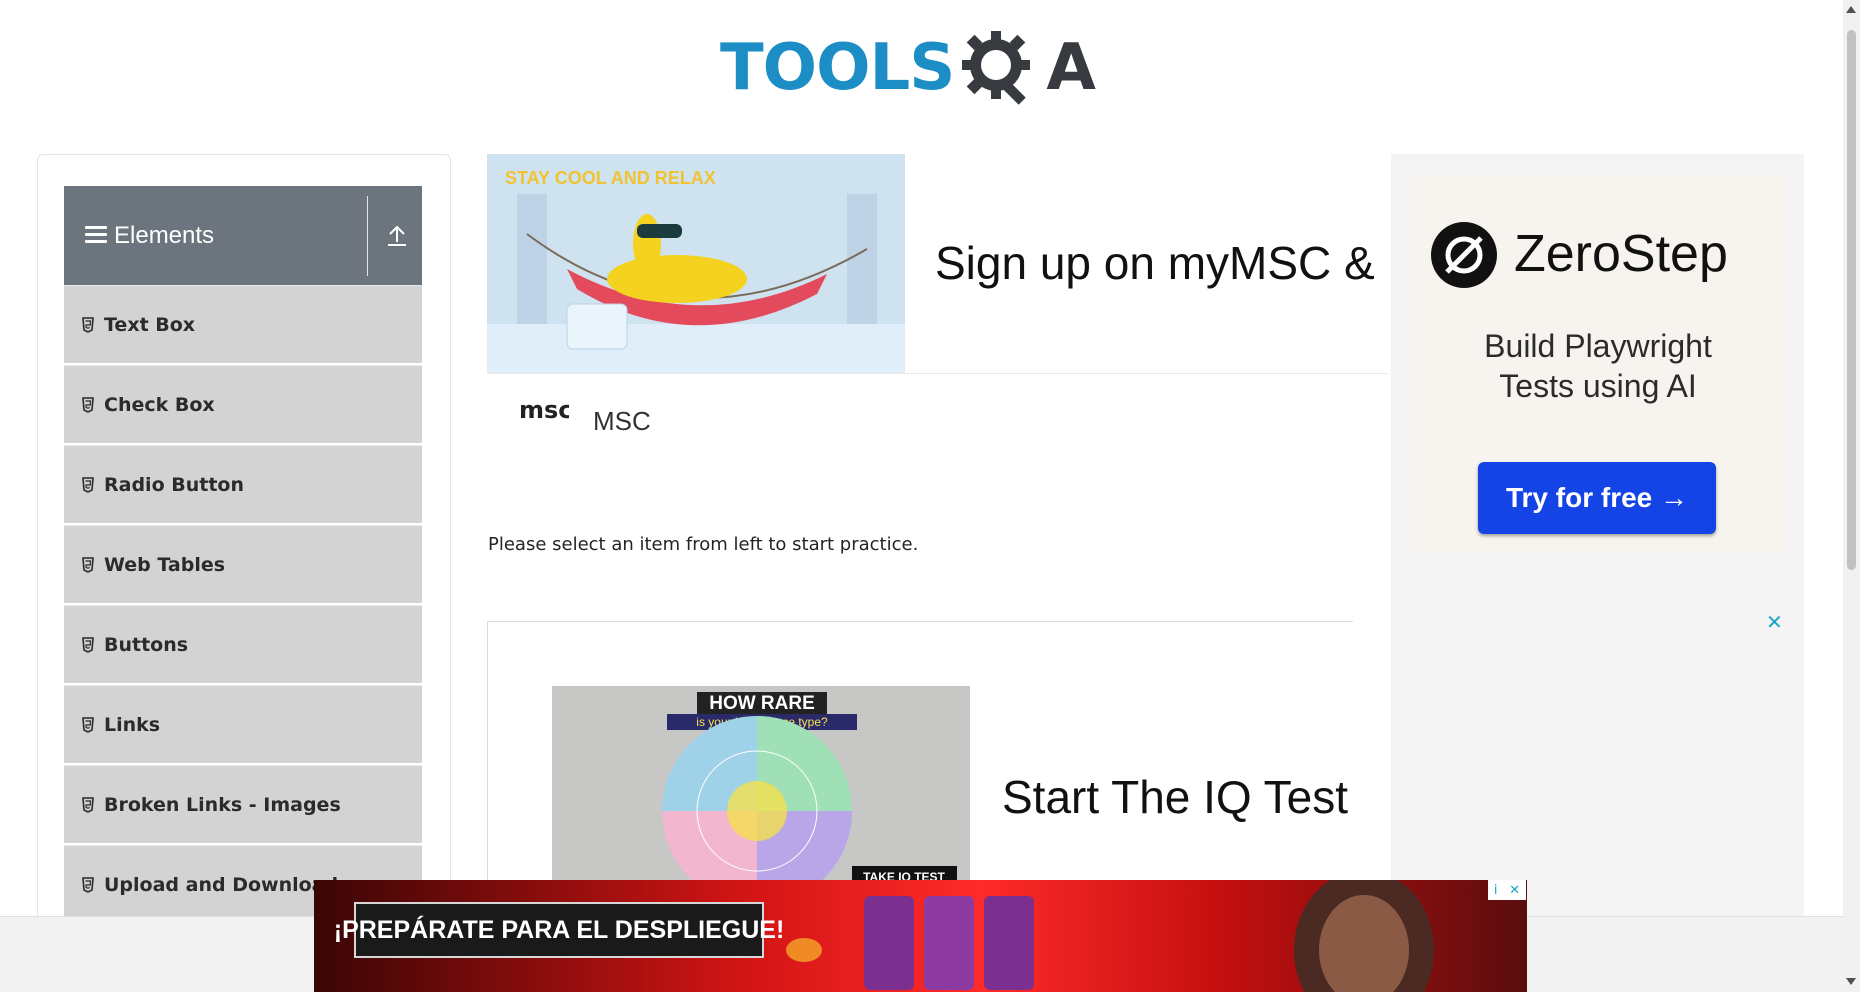  What do you see at coordinates (243, 404) in the screenshot?
I see `menu-item-check-box: Check Box` at bounding box center [243, 404].